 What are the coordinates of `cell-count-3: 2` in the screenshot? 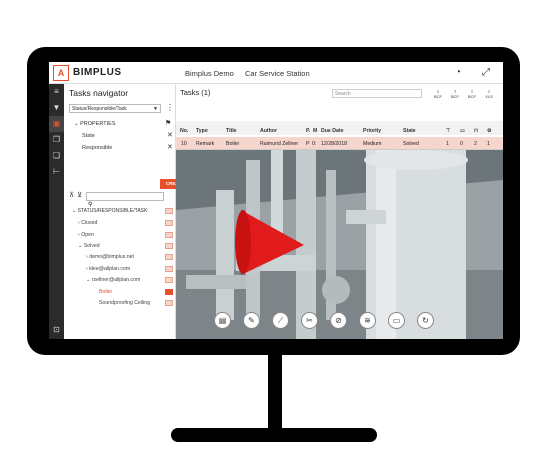 It's located at (475, 144).